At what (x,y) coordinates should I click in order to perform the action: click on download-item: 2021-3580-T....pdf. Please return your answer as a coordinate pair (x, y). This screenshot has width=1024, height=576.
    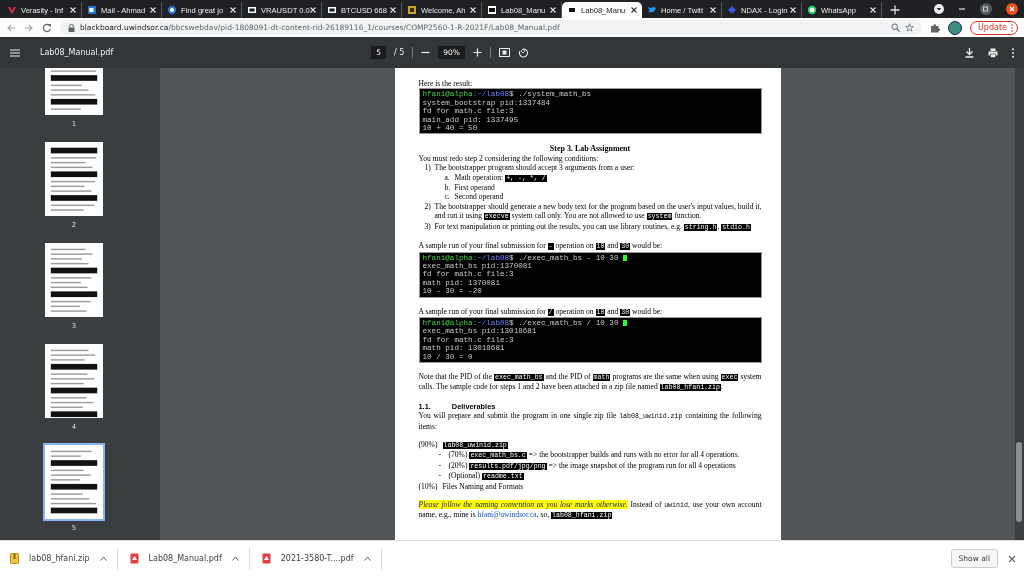
    Looking at the image, I should click on (320, 558).